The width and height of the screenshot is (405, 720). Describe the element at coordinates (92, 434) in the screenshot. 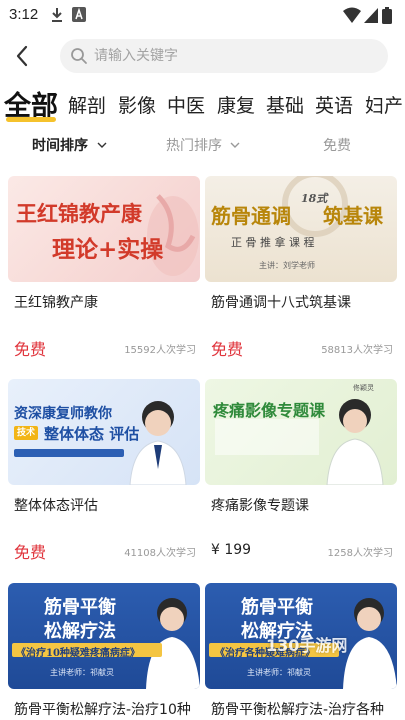

I see `thumb-subtitle: 整体体态 评估` at that location.